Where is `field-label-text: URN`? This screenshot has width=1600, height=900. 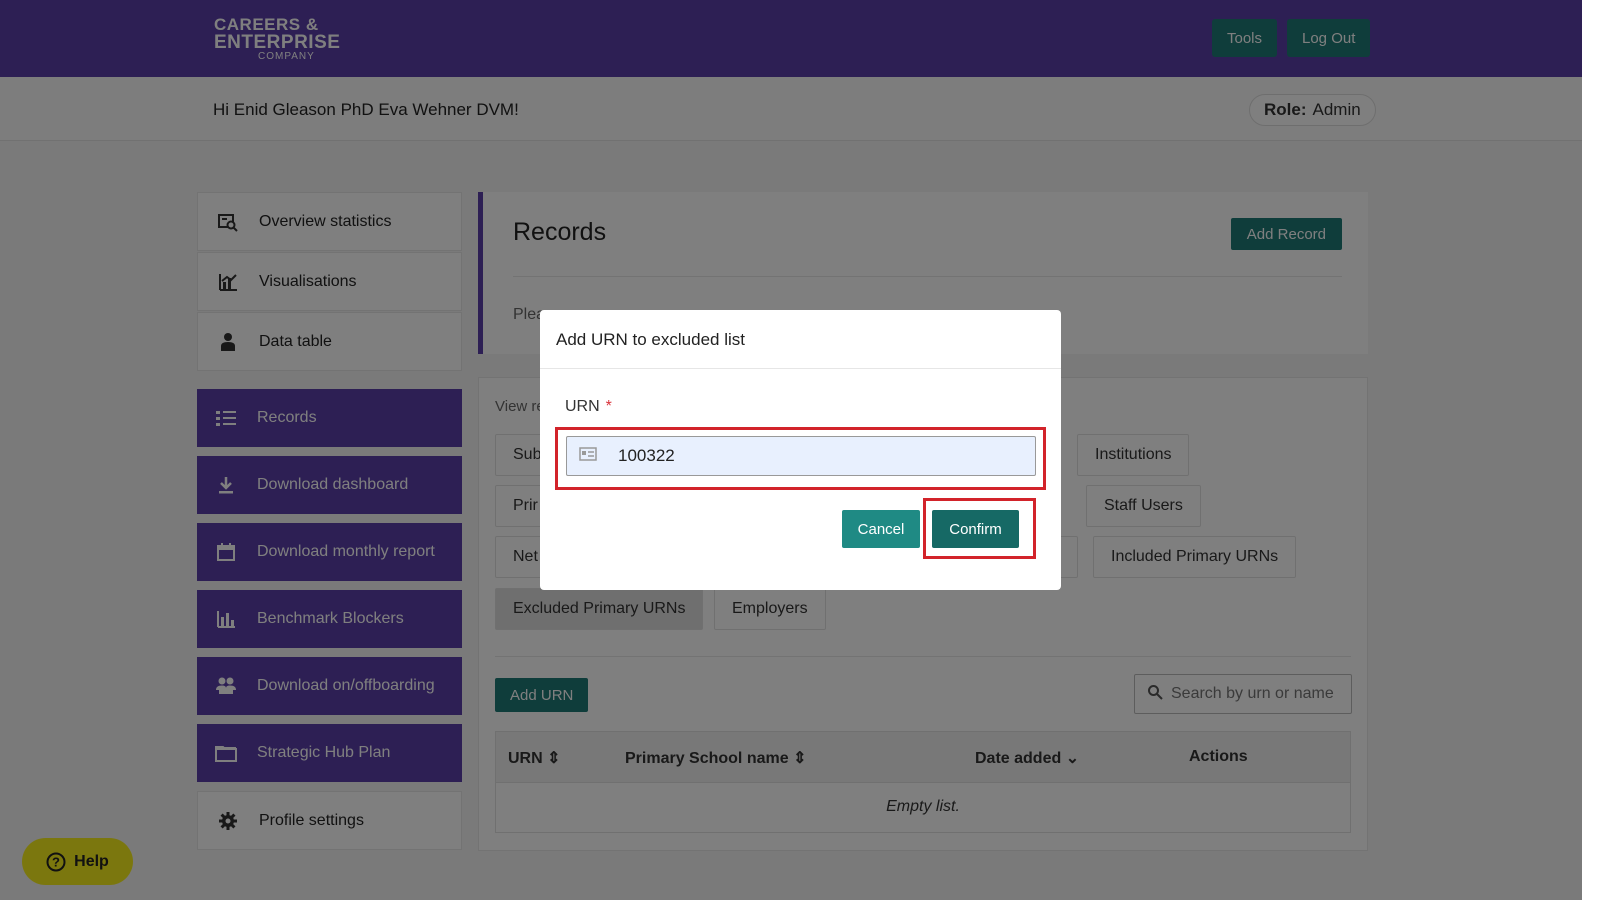 field-label-text: URN is located at coordinates (582, 406).